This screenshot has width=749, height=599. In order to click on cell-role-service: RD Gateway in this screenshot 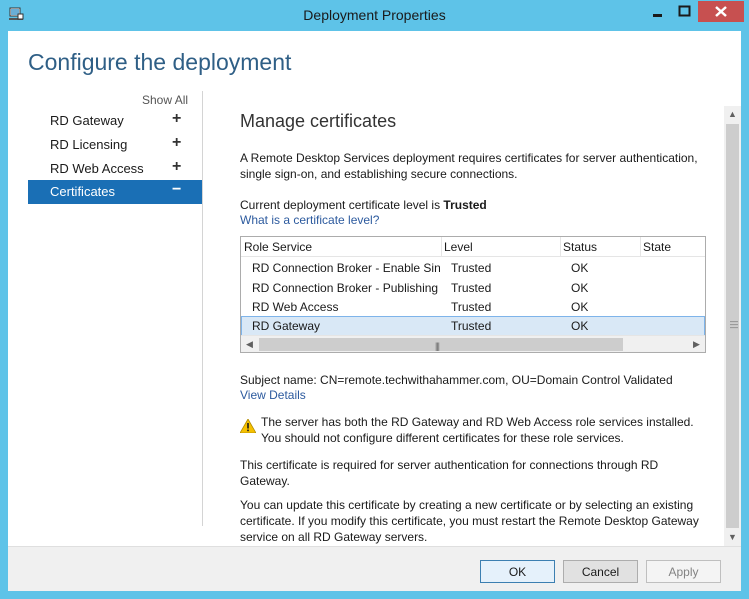, I will do `click(286, 326)`.